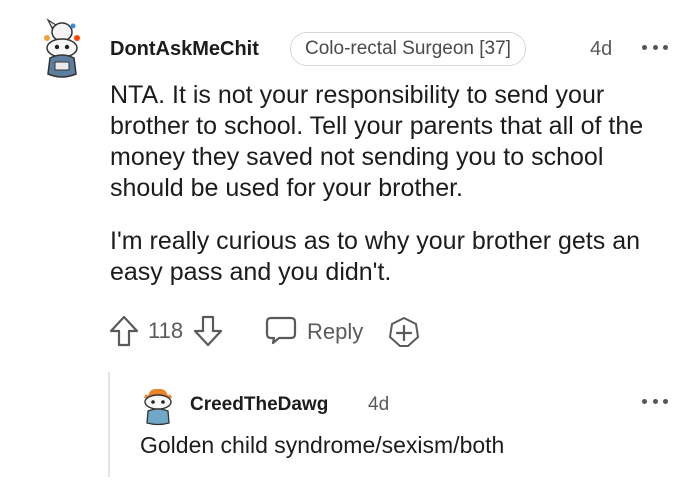 This screenshot has height=482, width=700. What do you see at coordinates (208, 331) in the screenshot?
I see `downvote-arrow-icon` at bounding box center [208, 331].